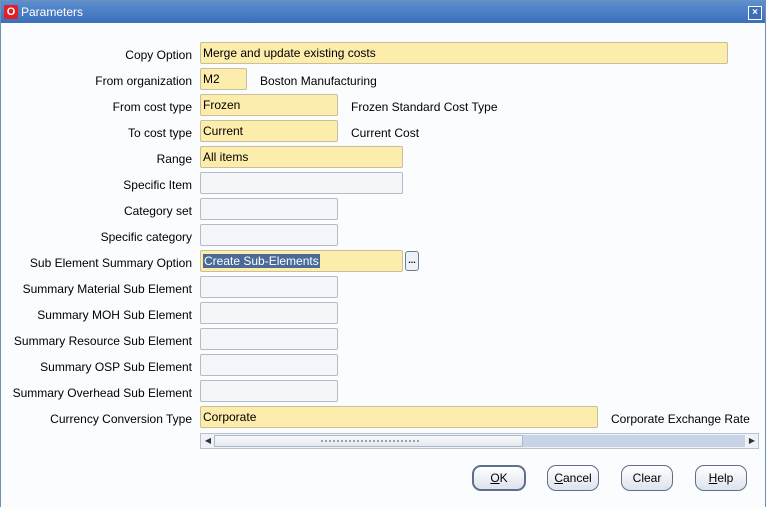 The height and width of the screenshot is (509, 768). Describe the element at coordinates (752, 441) in the screenshot. I see `scroll-right-icon: ▶` at that location.